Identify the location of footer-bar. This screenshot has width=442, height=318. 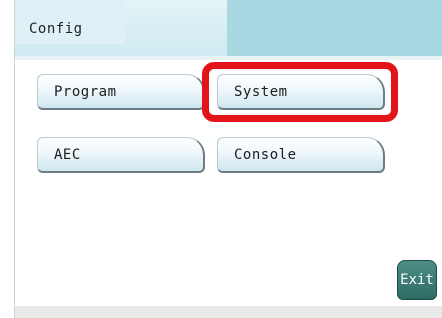
(228, 312).